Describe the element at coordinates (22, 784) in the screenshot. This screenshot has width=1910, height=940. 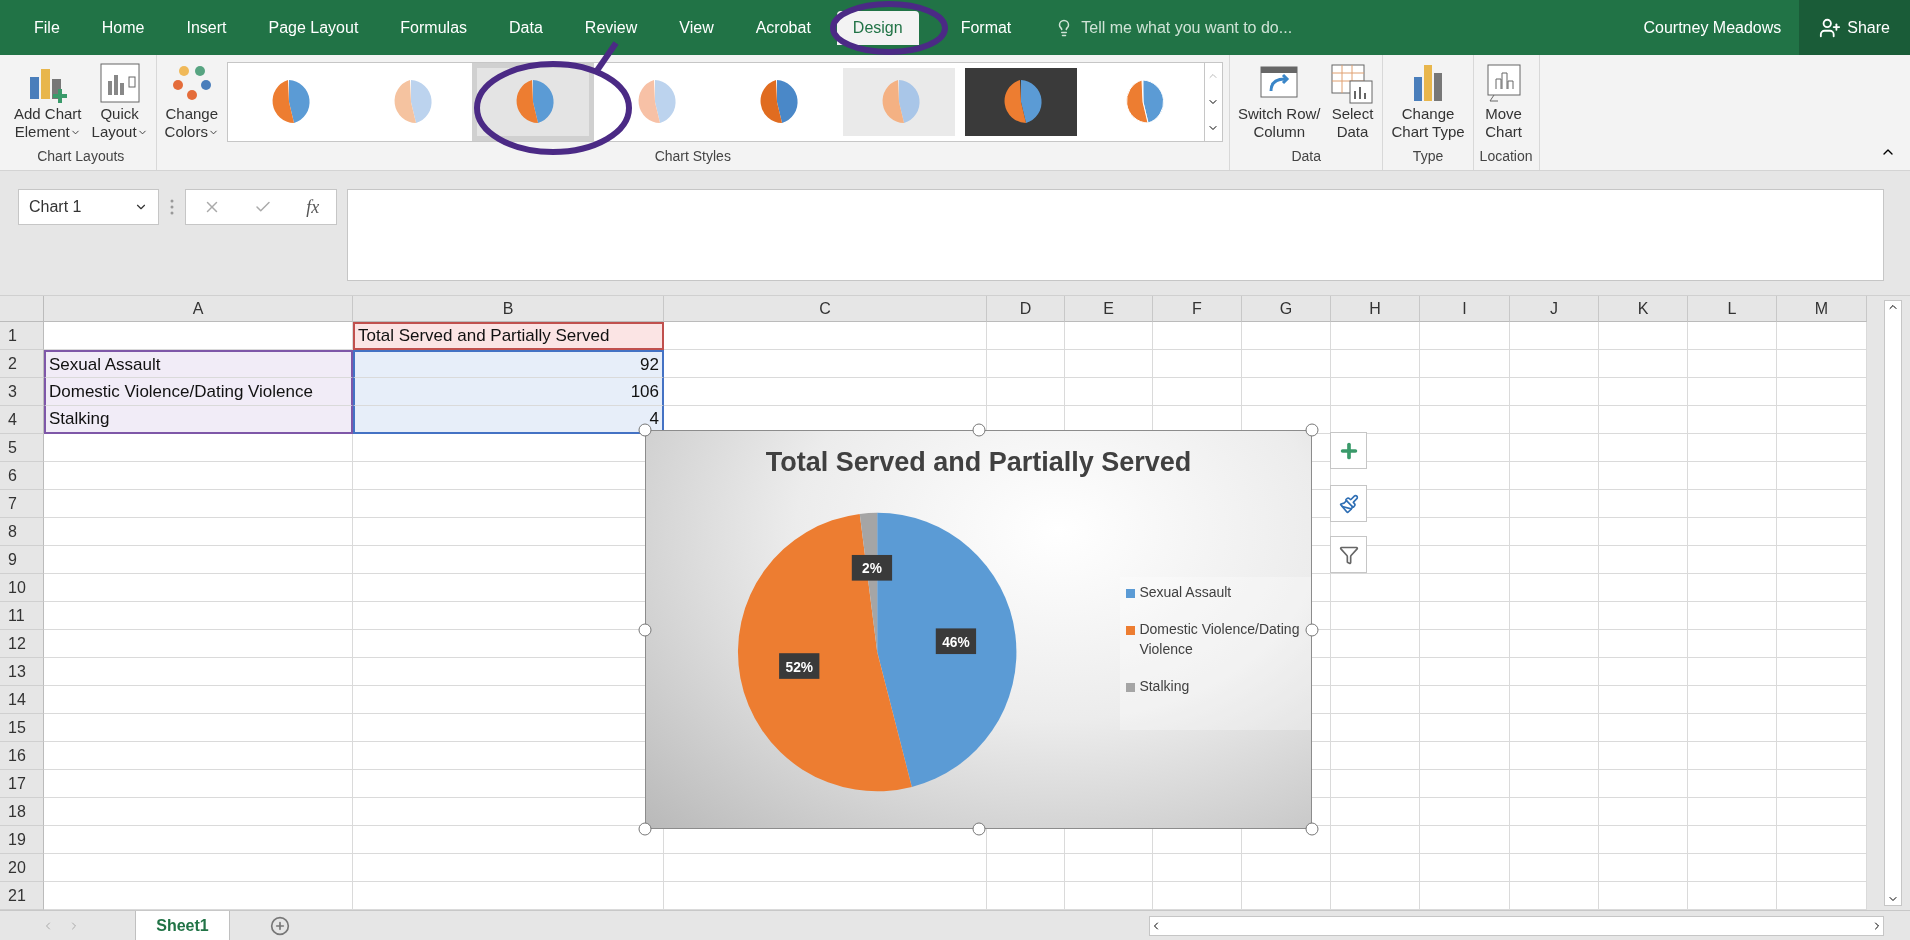
I see `row-number: 17` at that location.